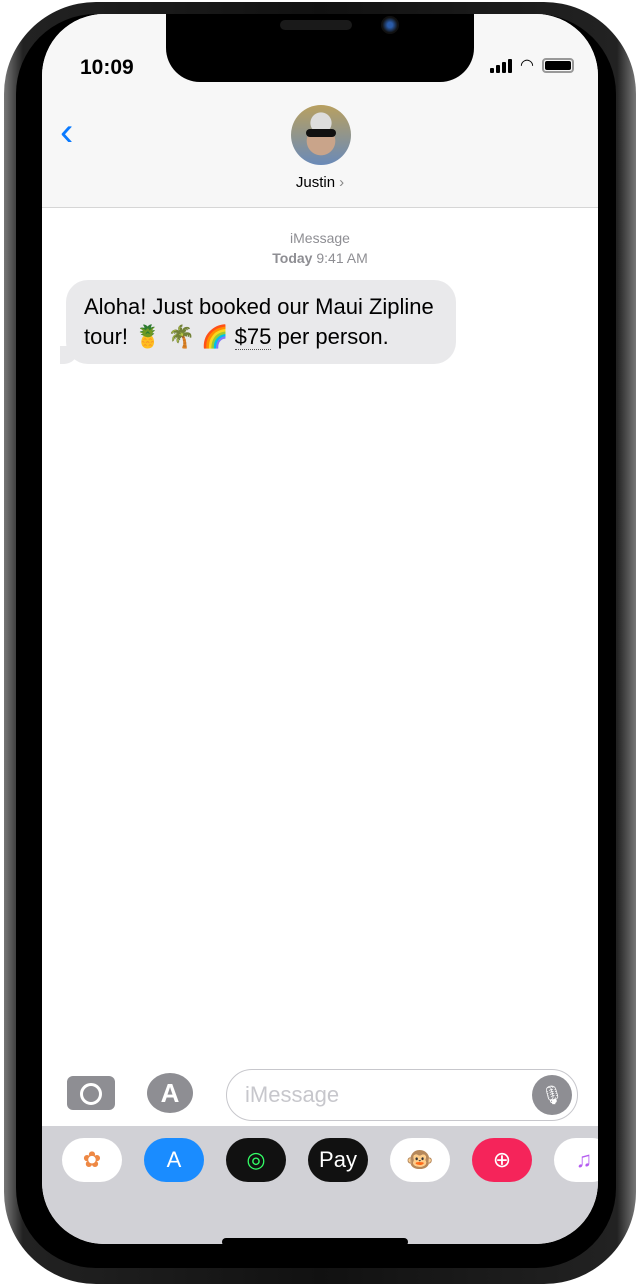 Image resolution: width=640 pixels, height=1286 pixels. I want to click on camera-lens, so click(390, 25).